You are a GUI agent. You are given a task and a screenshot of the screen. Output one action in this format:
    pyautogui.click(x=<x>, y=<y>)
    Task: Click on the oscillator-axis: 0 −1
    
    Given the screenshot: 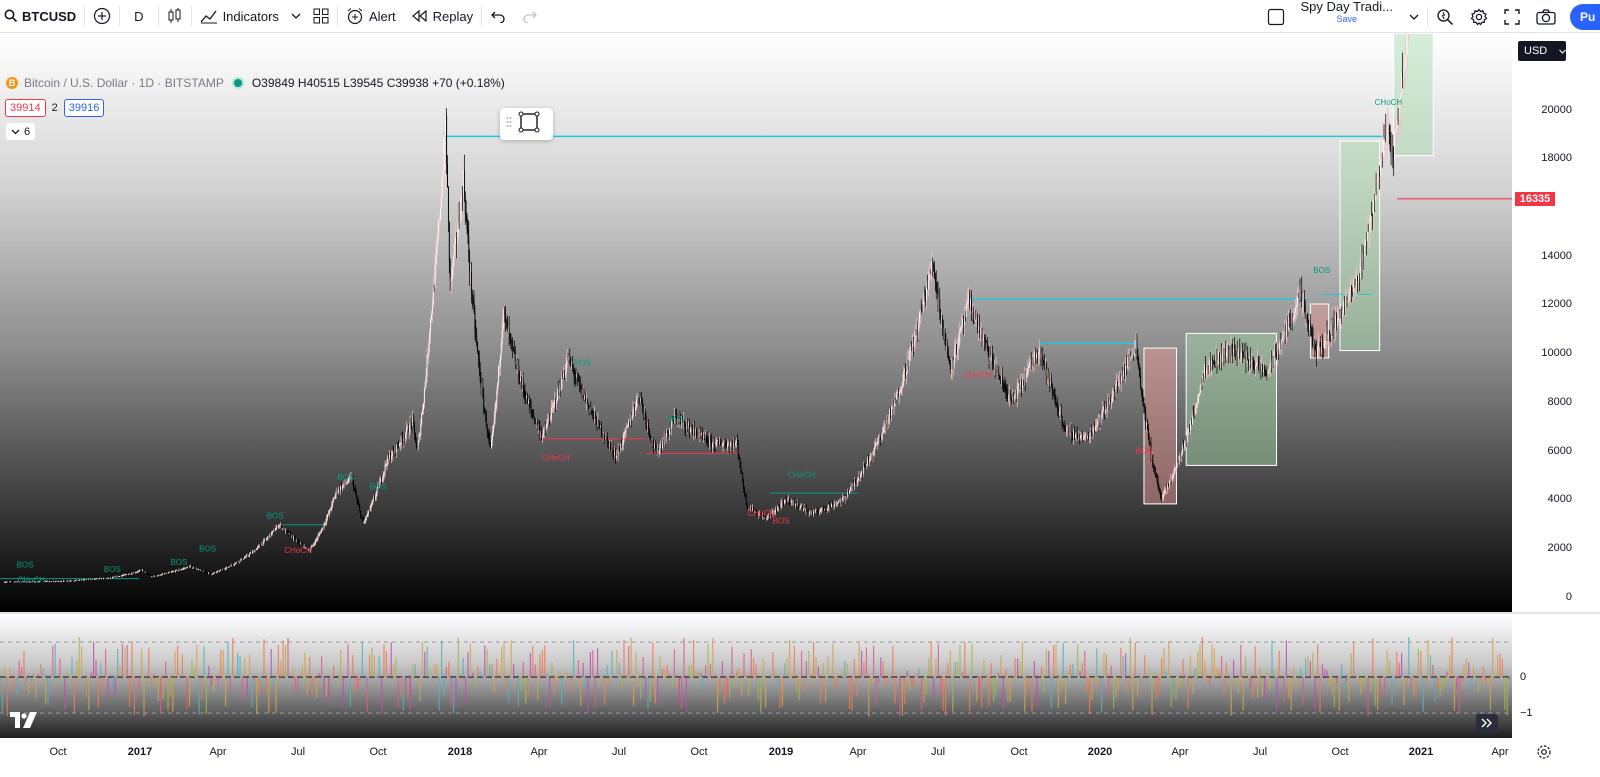 What is the action you would take?
    pyautogui.click(x=1556, y=676)
    